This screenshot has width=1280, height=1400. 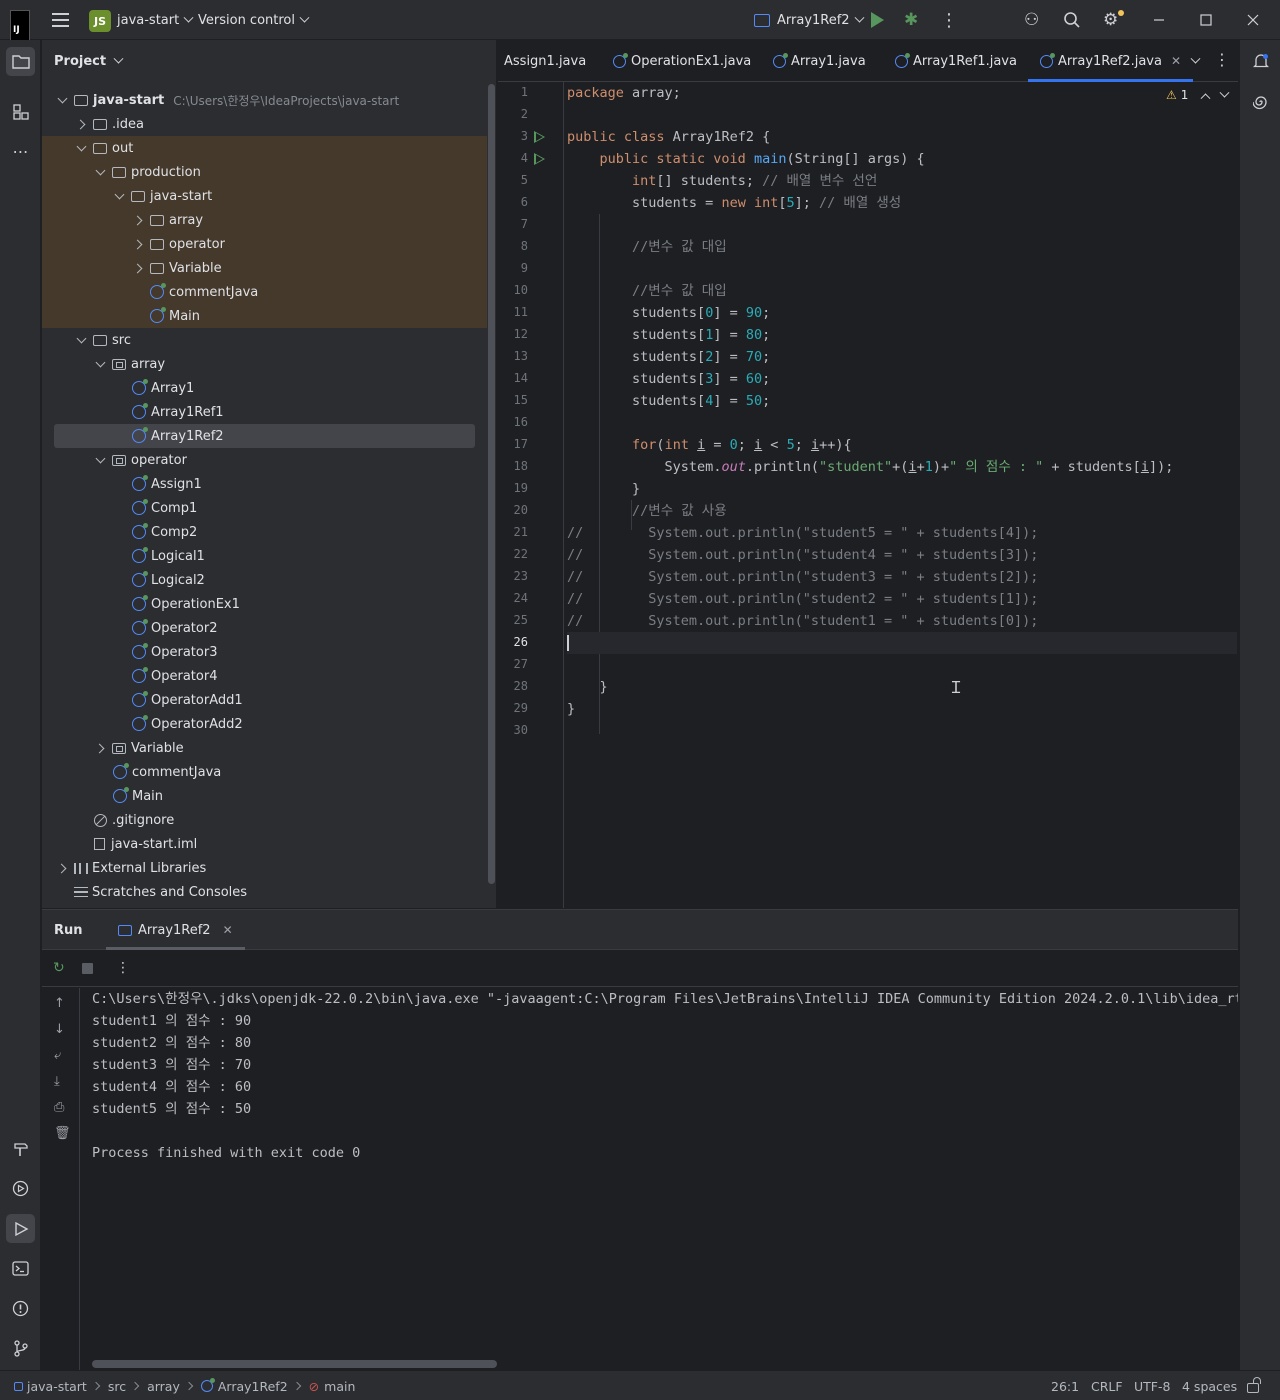 I want to click on tree-item-out-operator: operator, so click(x=264, y=244).